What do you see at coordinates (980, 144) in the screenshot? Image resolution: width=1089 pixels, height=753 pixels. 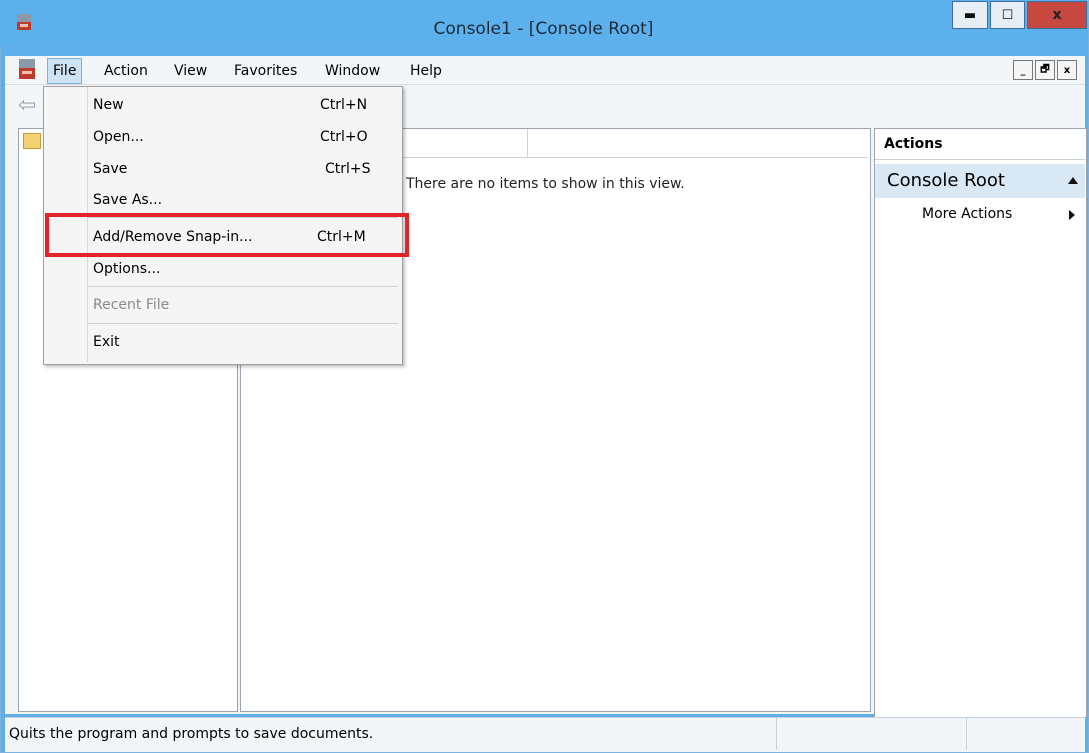 I see `actions-header: Actions` at bounding box center [980, 144].